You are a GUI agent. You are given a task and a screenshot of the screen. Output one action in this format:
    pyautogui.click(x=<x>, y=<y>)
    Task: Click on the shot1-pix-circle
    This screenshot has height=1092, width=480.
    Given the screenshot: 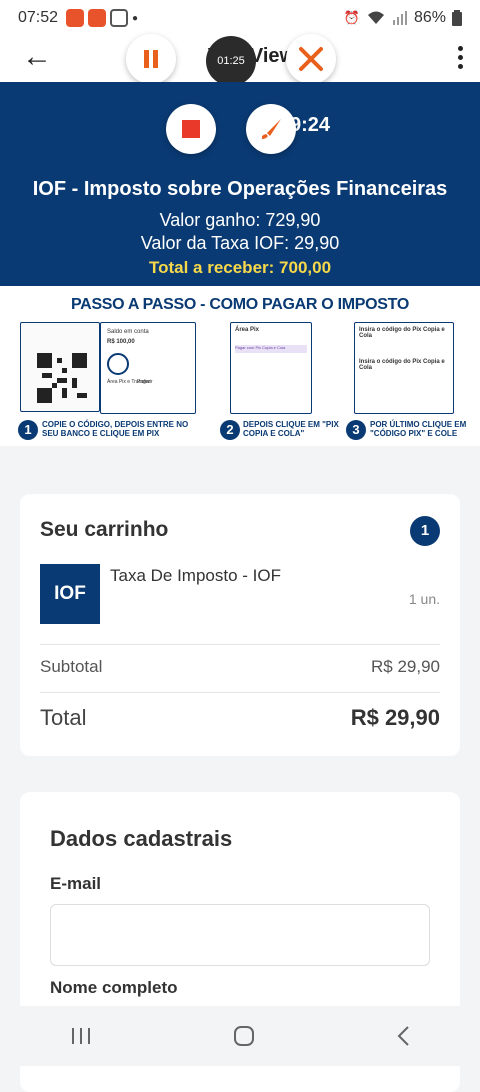 What is the action you would take?
    pyautogui.click(x=118, y=364)
    